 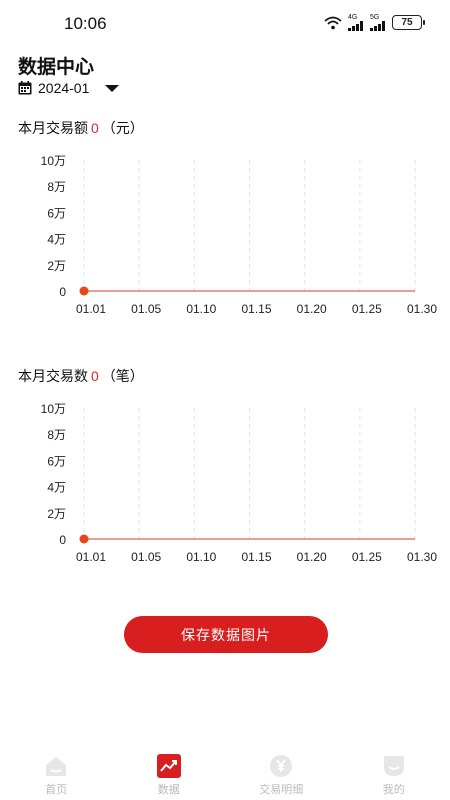 I want to click on battery-icon: 75, so click(x=408, y=22).